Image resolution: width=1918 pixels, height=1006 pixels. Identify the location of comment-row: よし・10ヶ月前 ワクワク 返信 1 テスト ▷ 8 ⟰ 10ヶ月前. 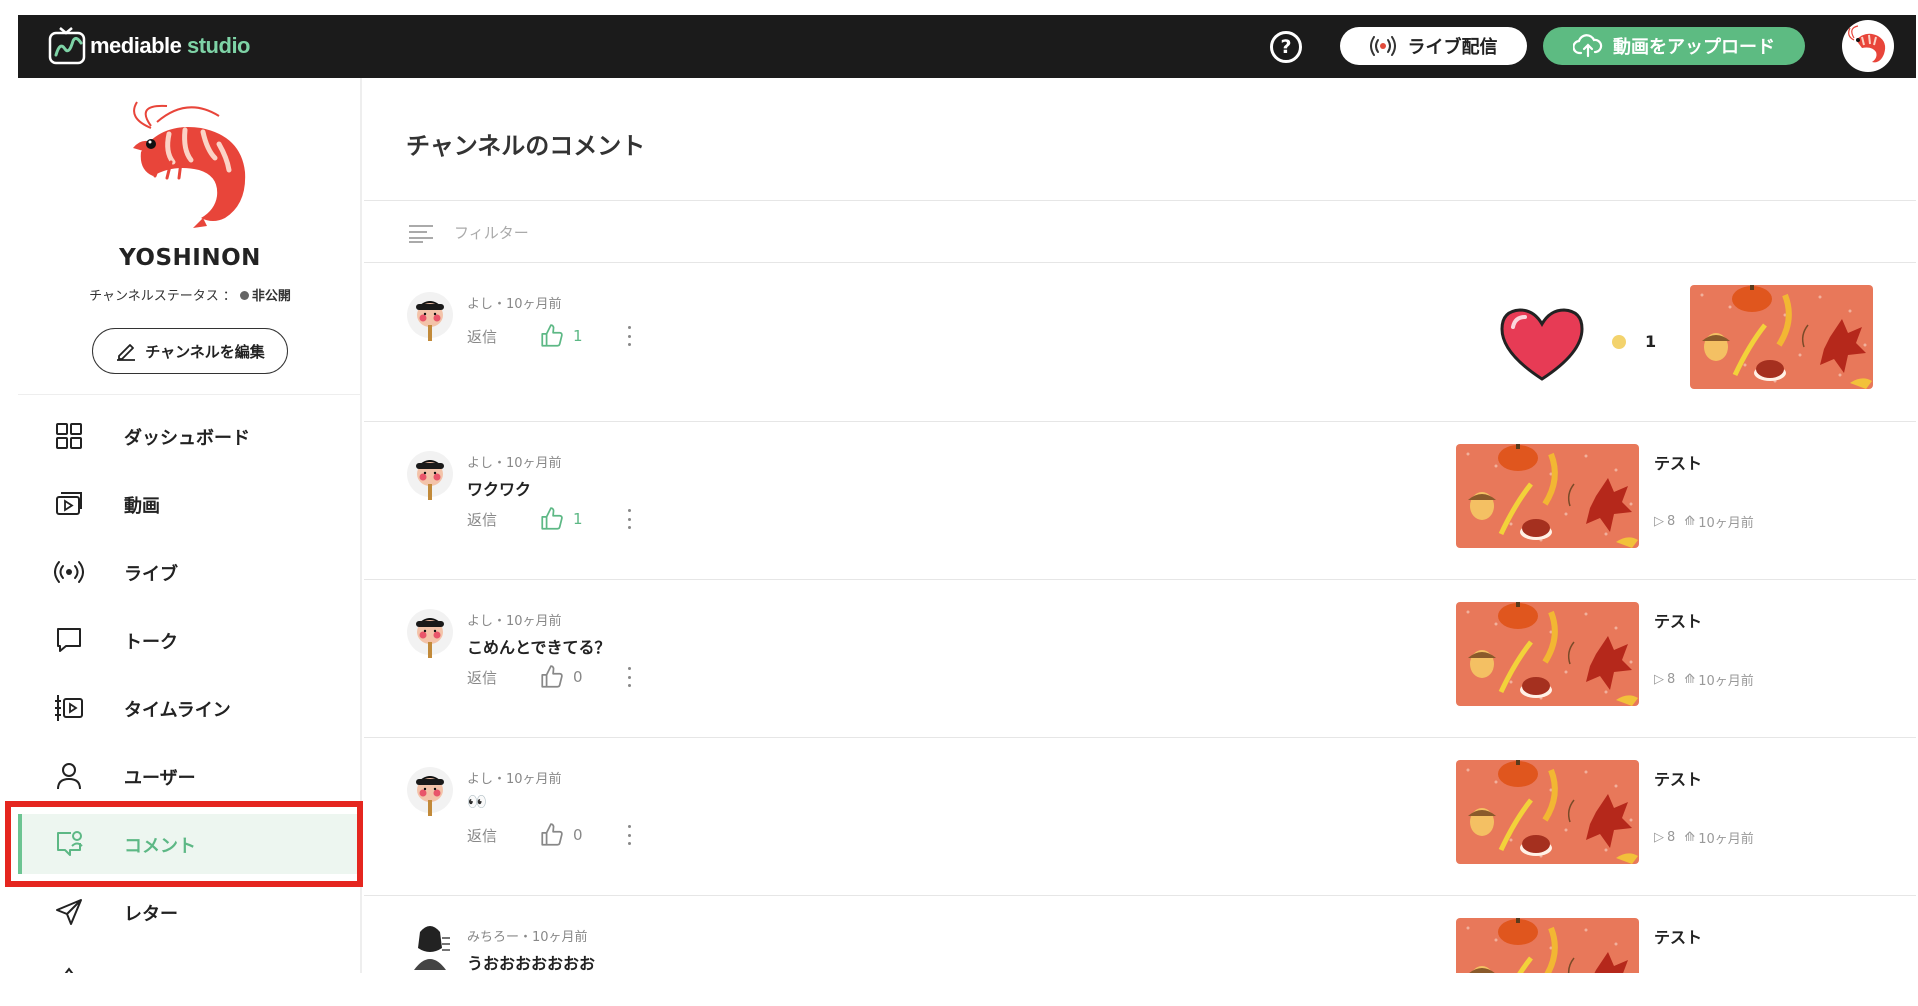
(1140, 501).